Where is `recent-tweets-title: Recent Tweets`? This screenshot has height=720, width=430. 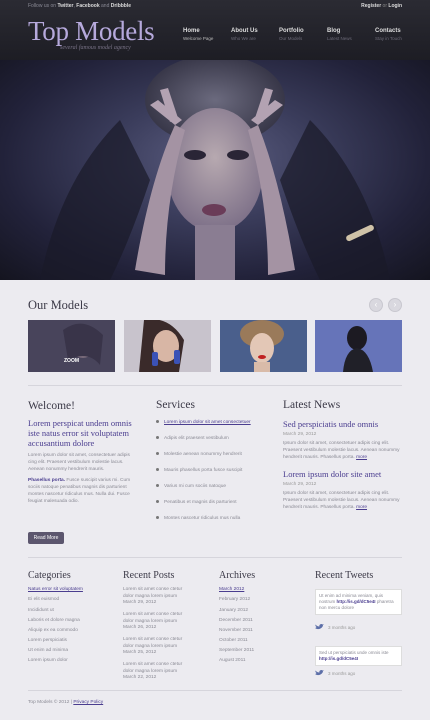 recent-tweets-title: Recent Tweets is located at coordinates (344, 575).